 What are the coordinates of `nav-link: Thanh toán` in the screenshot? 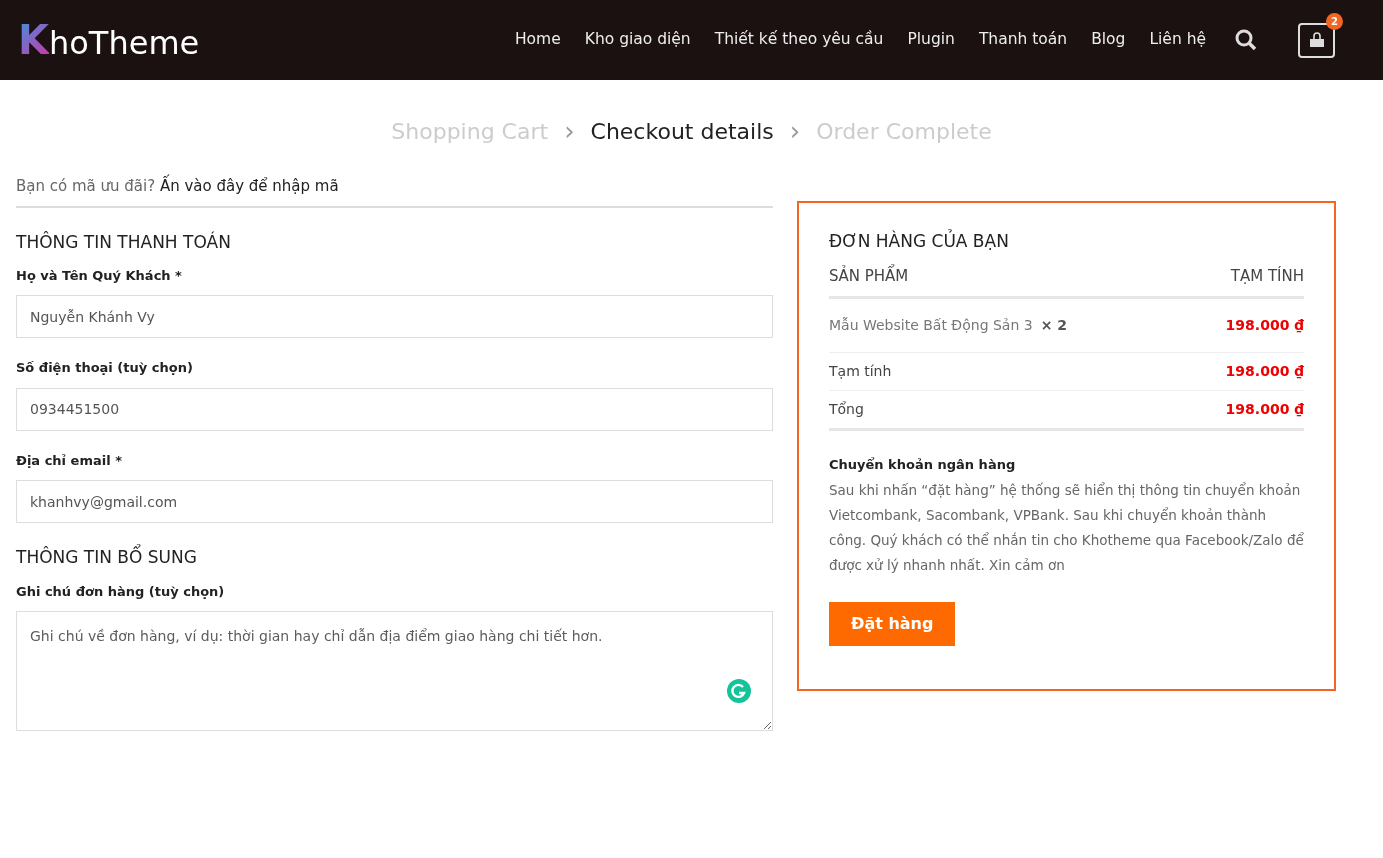 It's located at (1023, 40).